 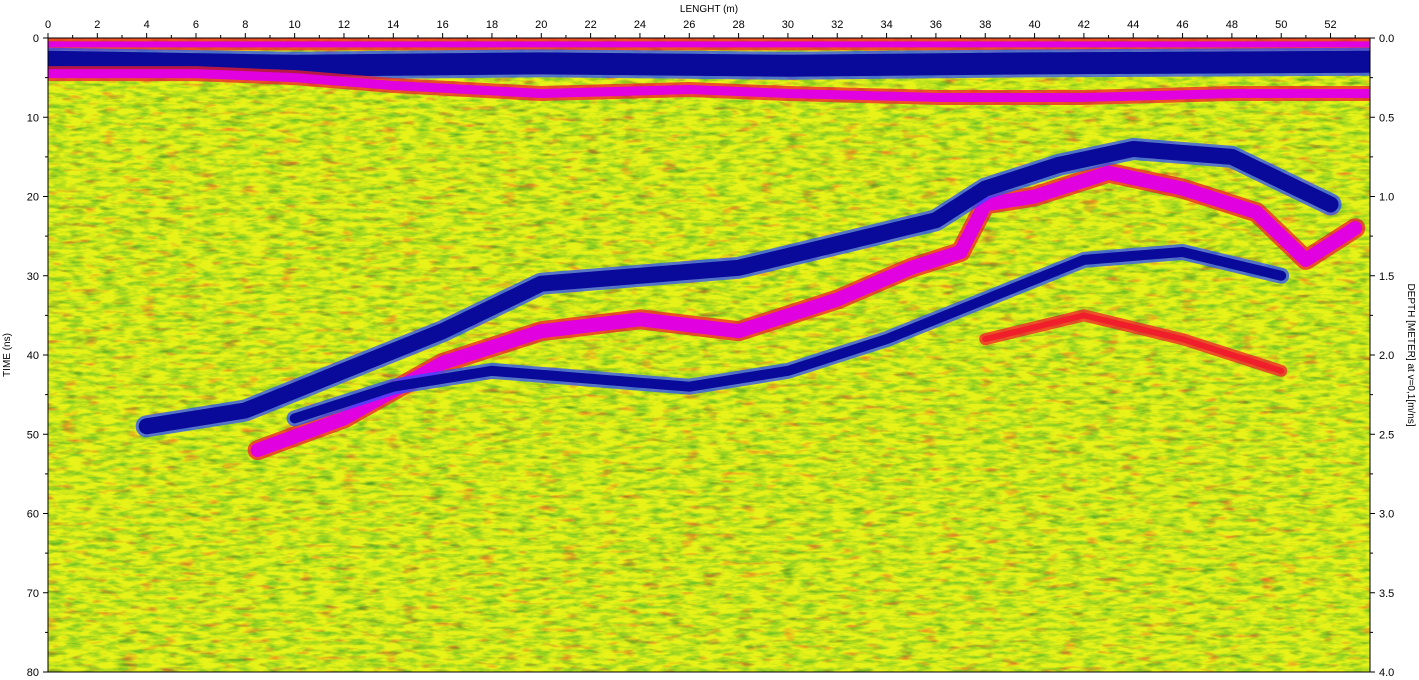 What do you see at coordinates (1386, 515) in the screenshot?
I see `y-right-tick-label: 3.0` at bounding box center [1386, 515].